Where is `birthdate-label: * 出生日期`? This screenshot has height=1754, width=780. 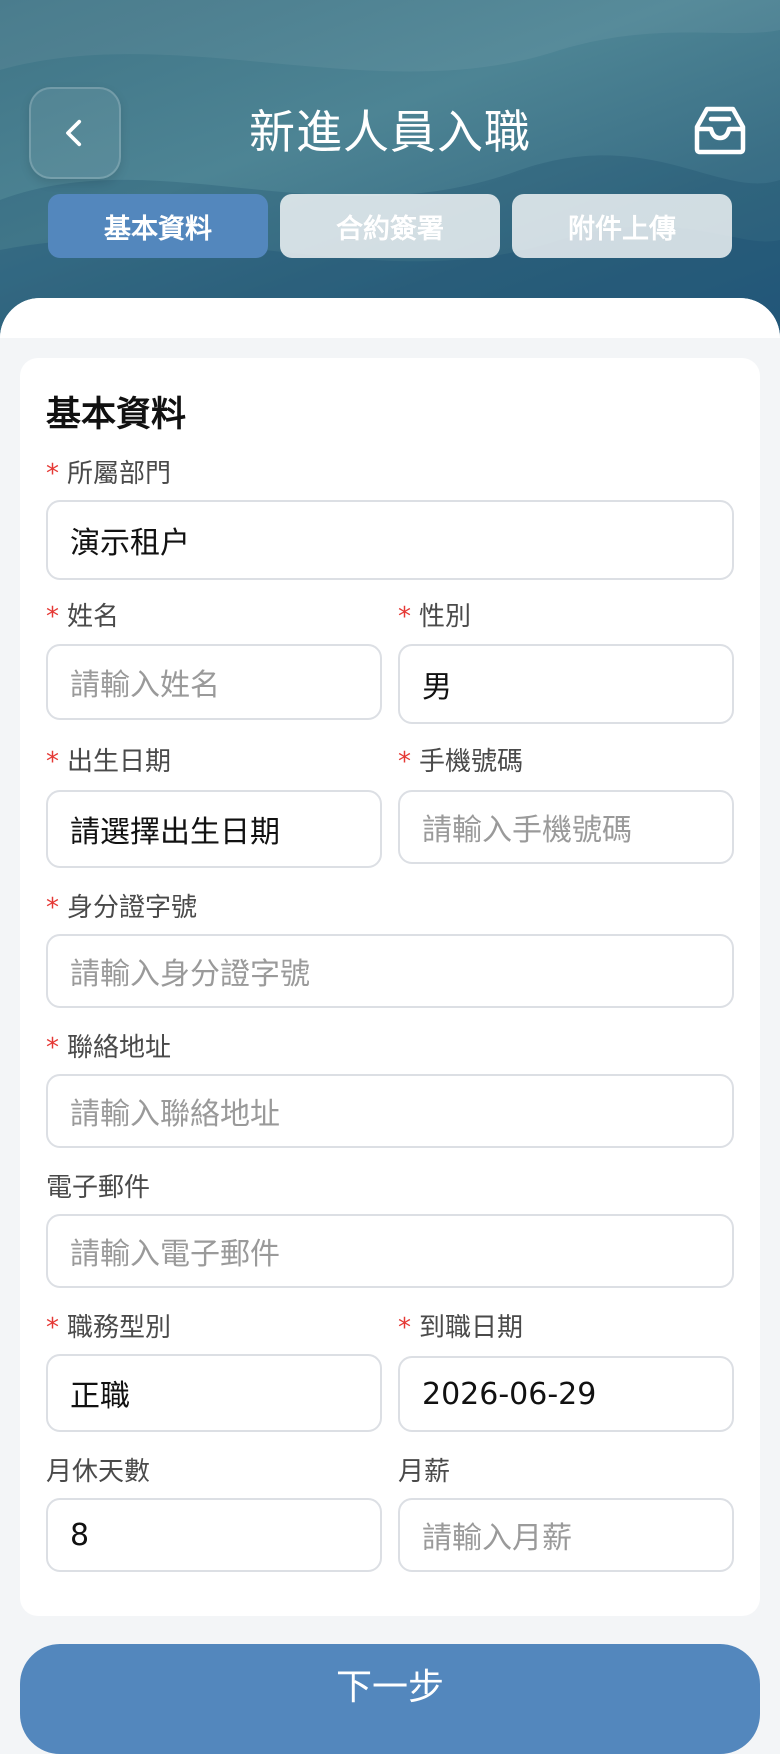 birthdate-label: * 出生日期 is located at coordinates (109, 762).